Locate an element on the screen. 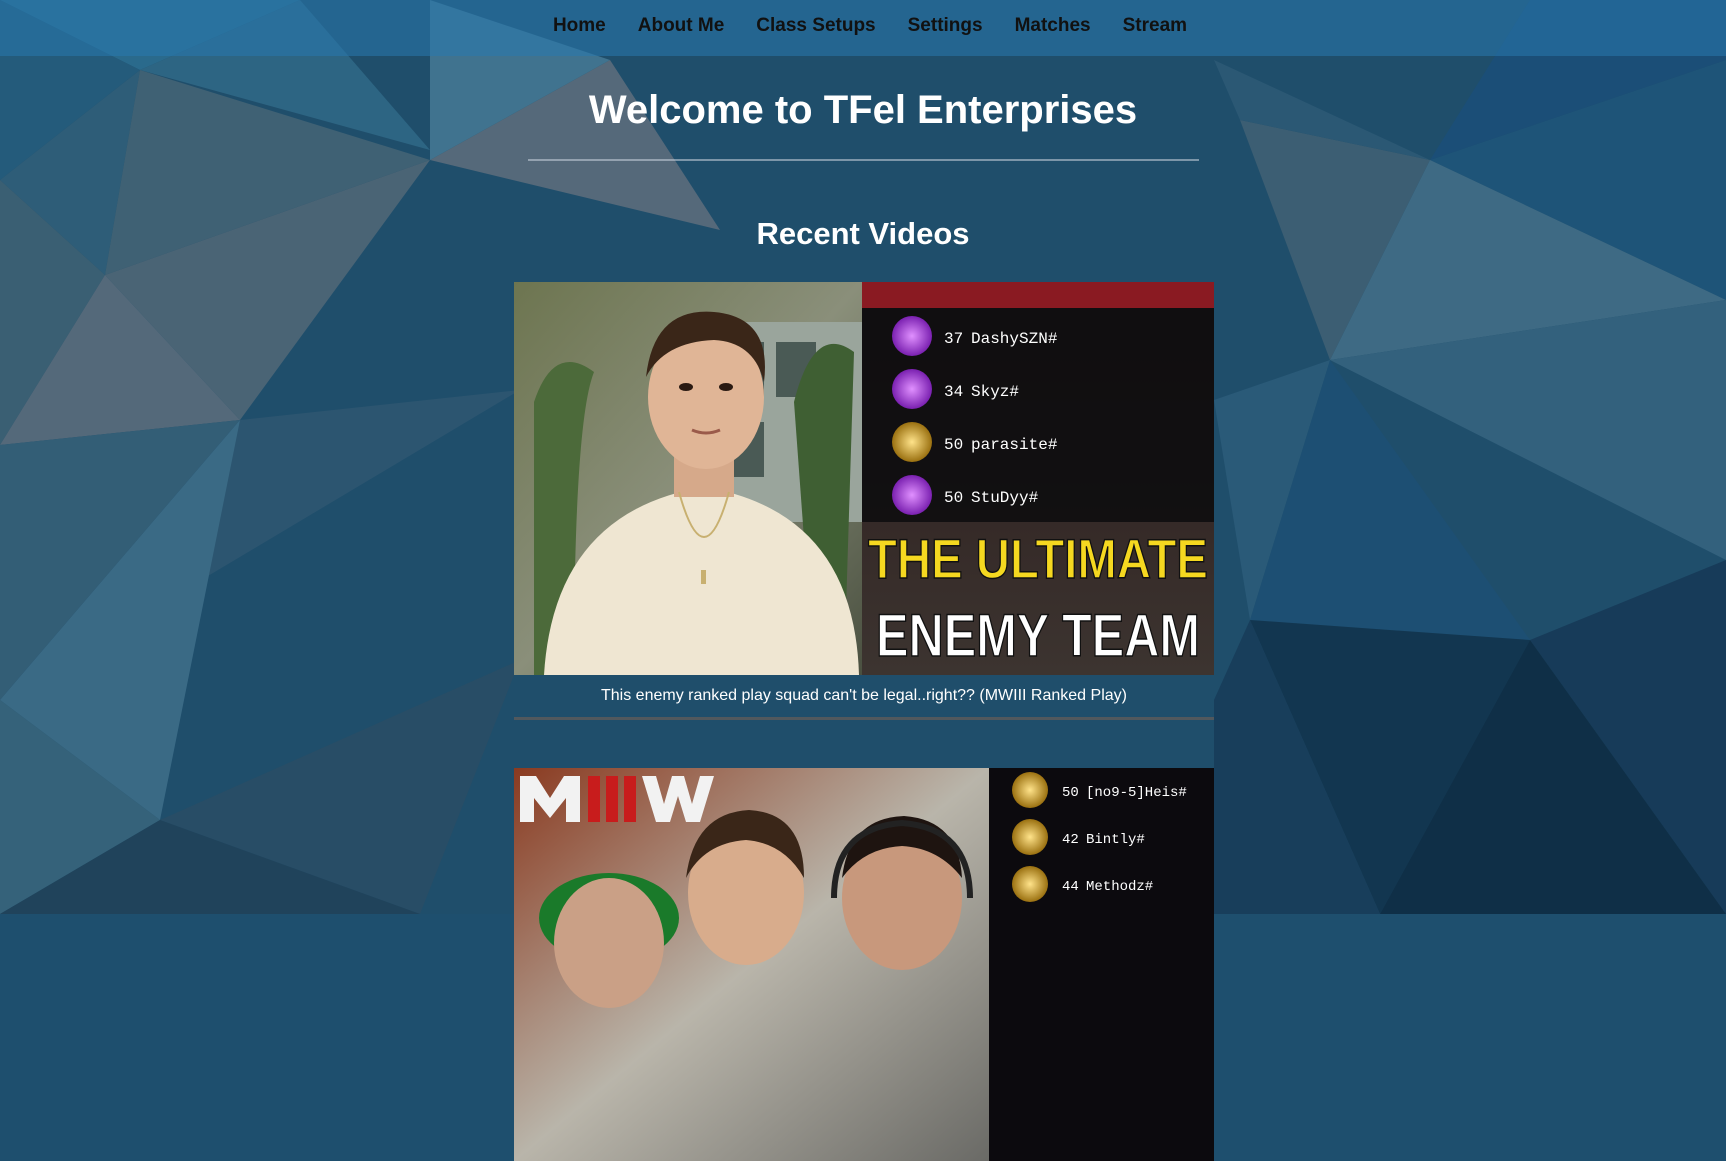 This screenshot has width=1726, height=1161. video-divider is located at coordinates (864, 718).